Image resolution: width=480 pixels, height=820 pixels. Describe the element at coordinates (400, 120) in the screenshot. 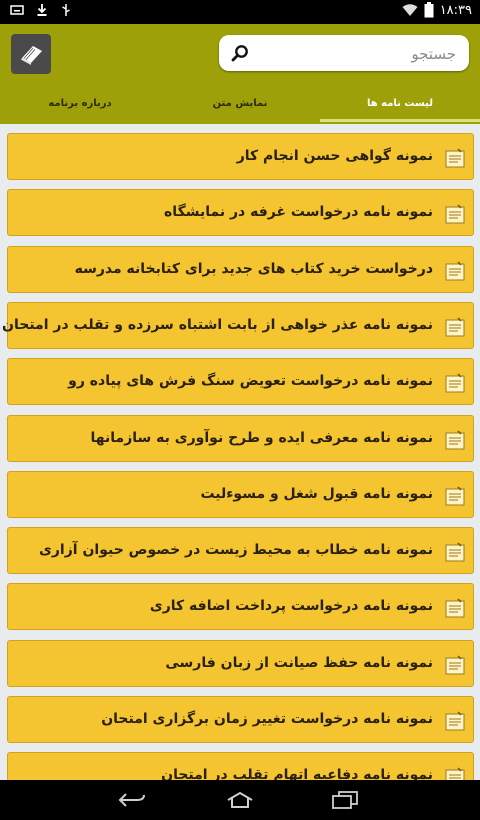

I see `active-tab-indicator` at that location.